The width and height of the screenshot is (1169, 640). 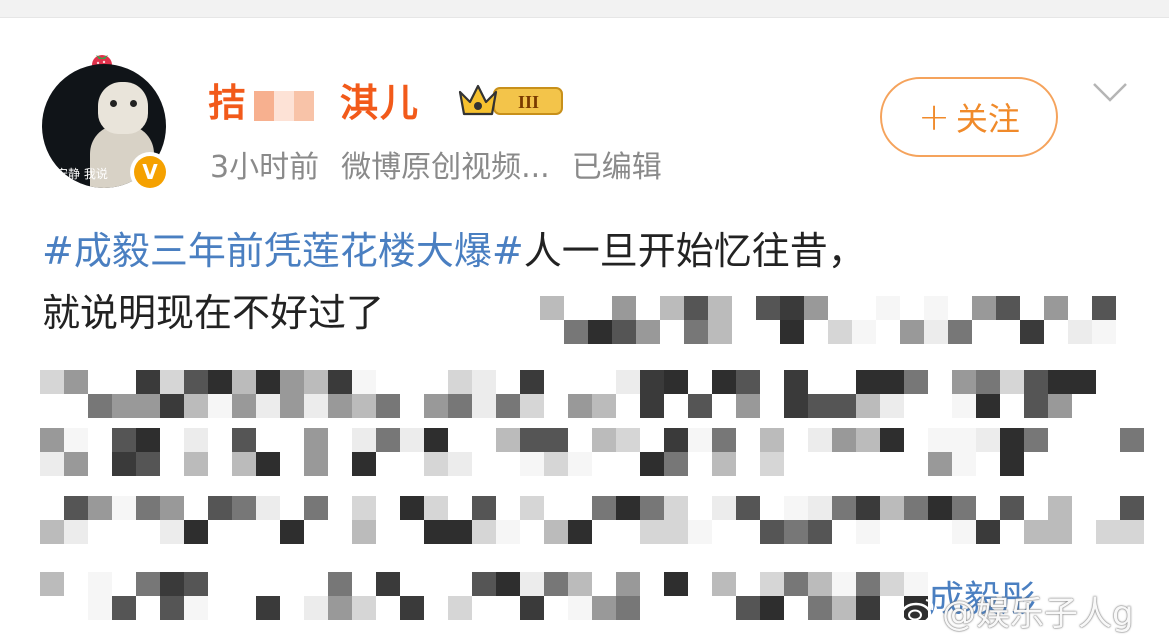 I want to click on crown-vip-icon: III, so click(x=512, y=100).